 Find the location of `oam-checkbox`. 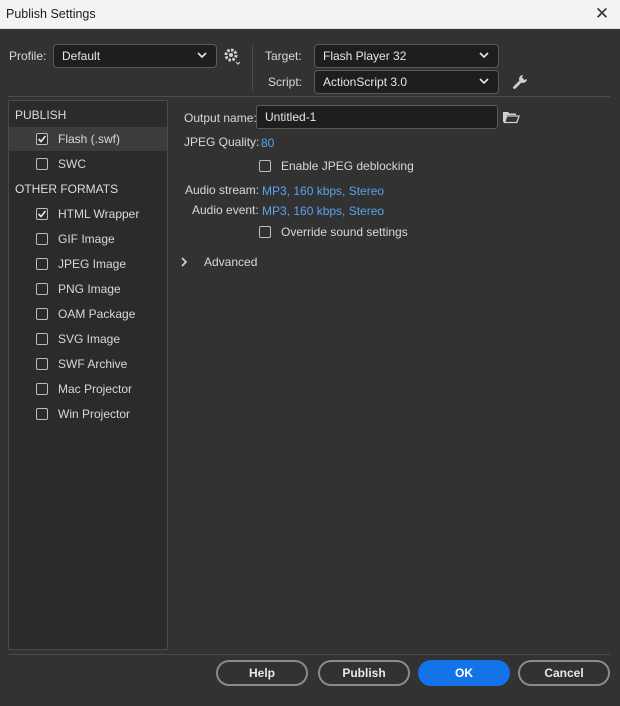

oam-checkbox is located at coordinates (42, 314).